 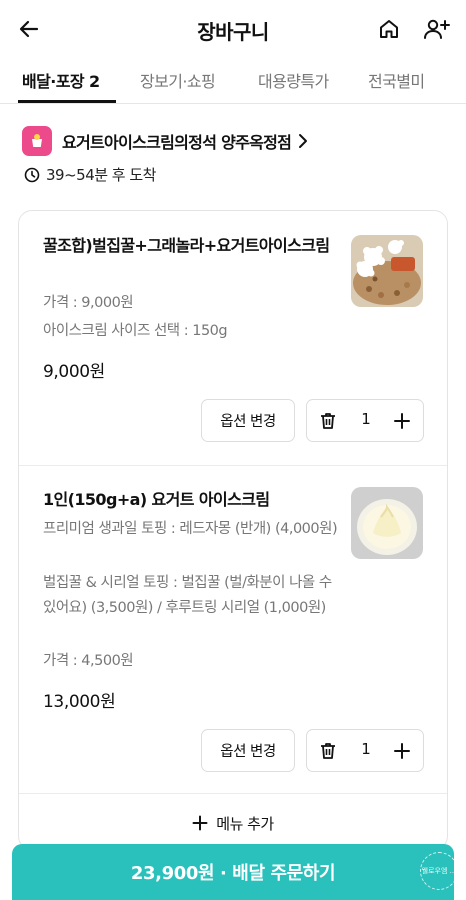 I want to click on item-price: 13,000원, so click(x=79, y=702).